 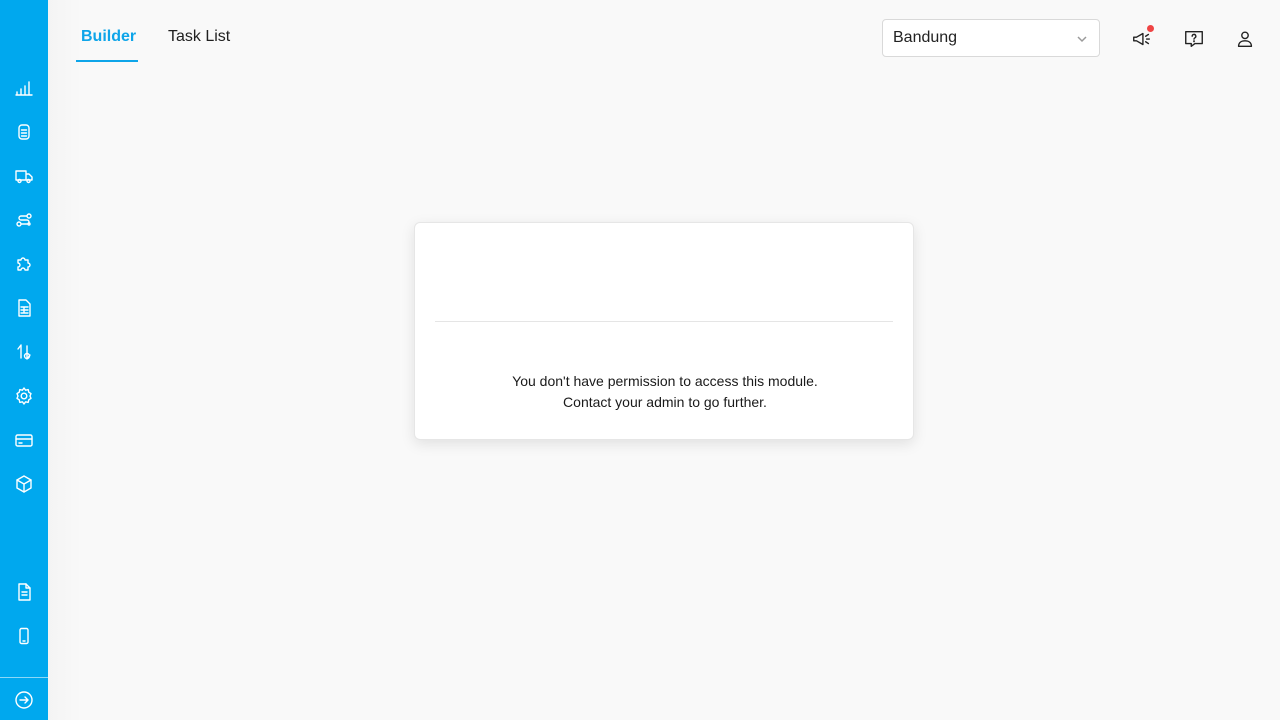 I want to click on help-button, so click(x=1194, y=39).